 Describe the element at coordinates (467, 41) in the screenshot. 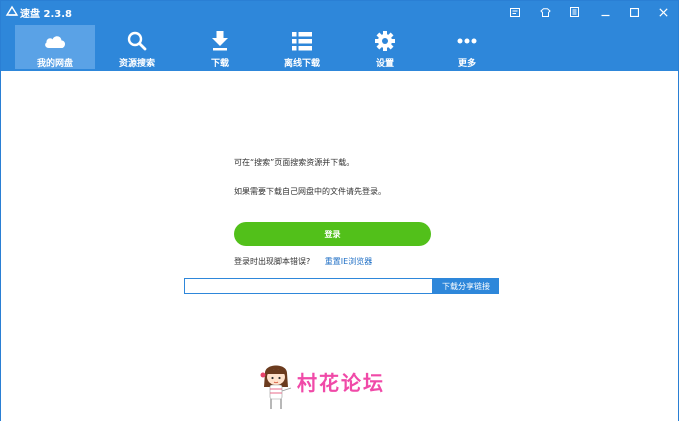

I see `more-icon` at that location.